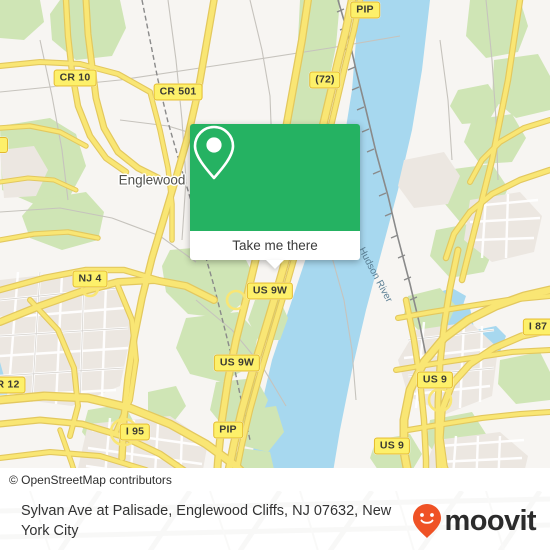 This screenshot has width=550, height=550. I want to click on shield-i-87: I 87, so click(536, 327).